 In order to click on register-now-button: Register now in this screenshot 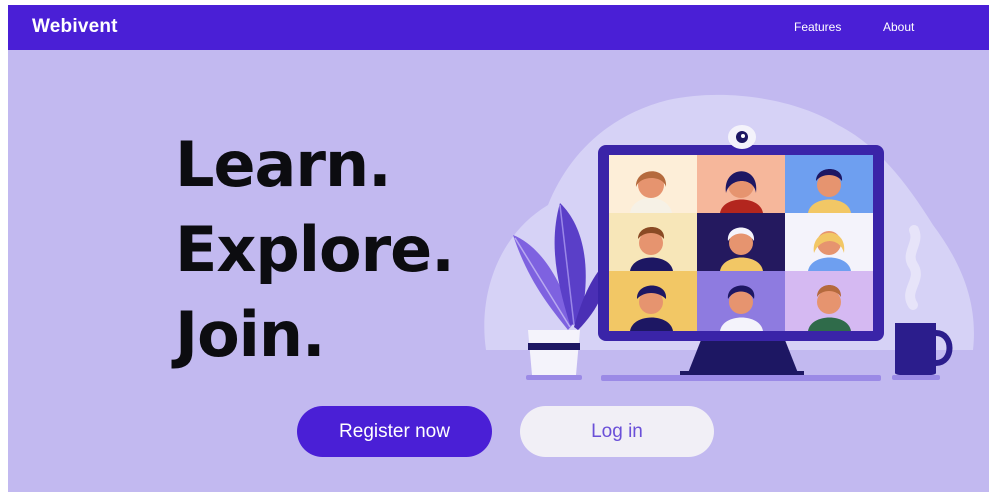, I will do `click(394, 431)`.